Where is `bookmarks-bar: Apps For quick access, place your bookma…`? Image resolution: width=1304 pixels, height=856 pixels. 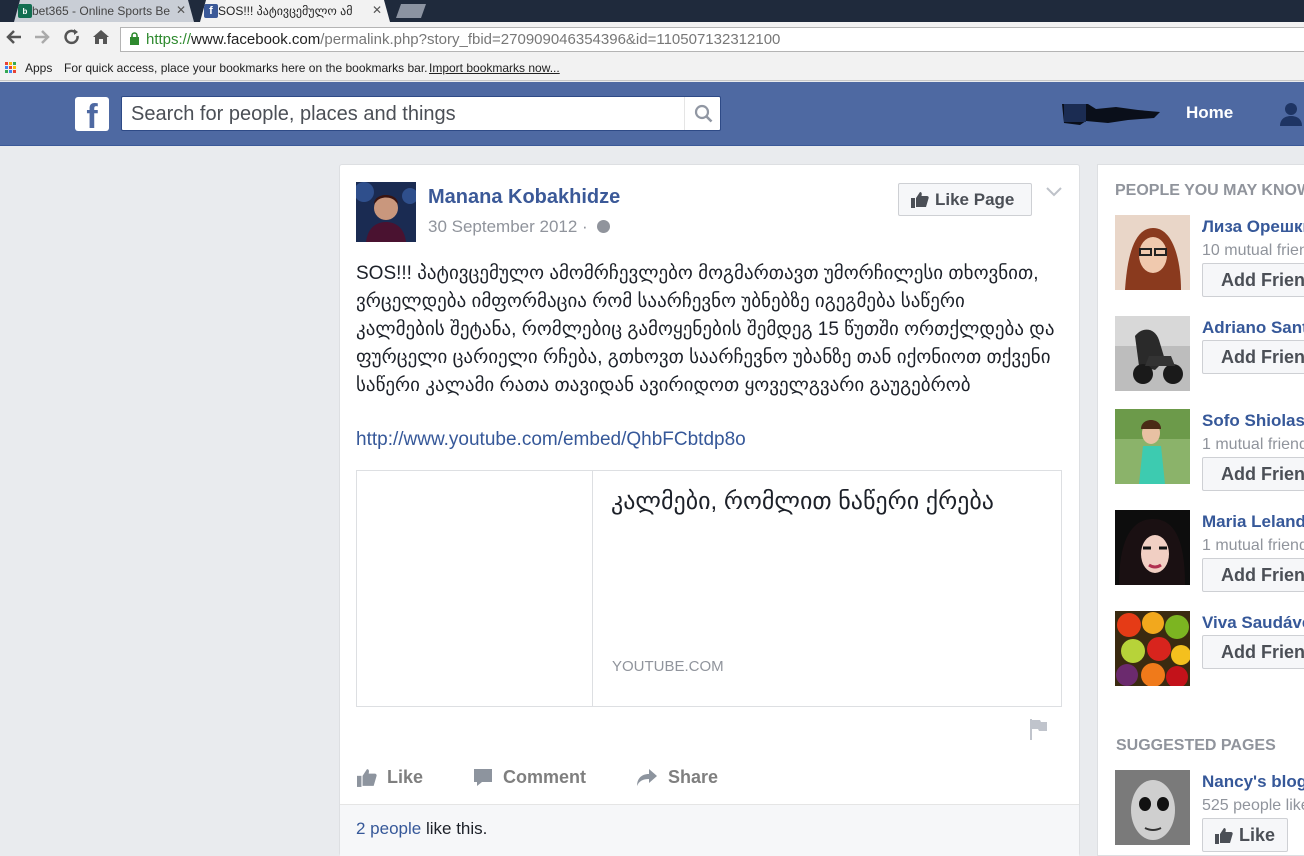
bookmarks-bar: Apps For quick access, place your bookma… is located at coordinates (652, 68).